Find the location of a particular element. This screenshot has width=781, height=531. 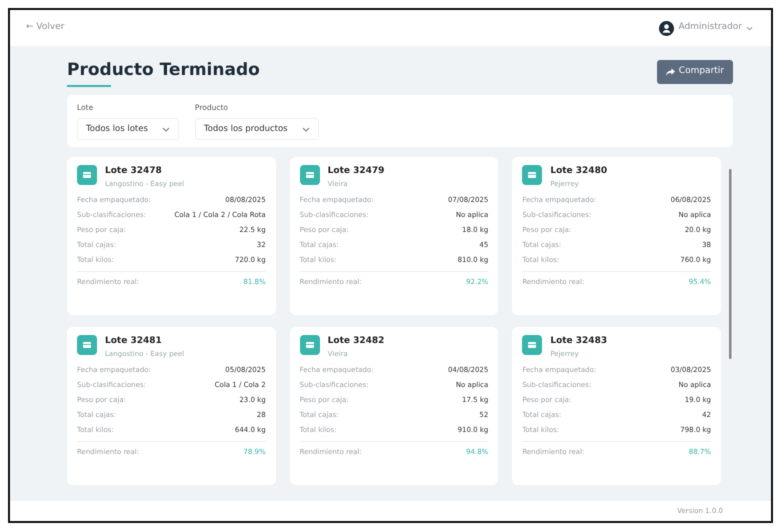

lot-title: Lote 32483 is located at coordinates (579, 341).